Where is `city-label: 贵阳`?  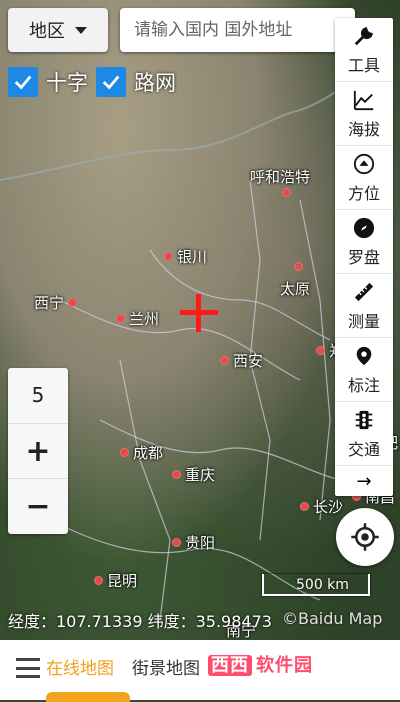
city-label: 贵阳 is located at coordinates (200, 543).